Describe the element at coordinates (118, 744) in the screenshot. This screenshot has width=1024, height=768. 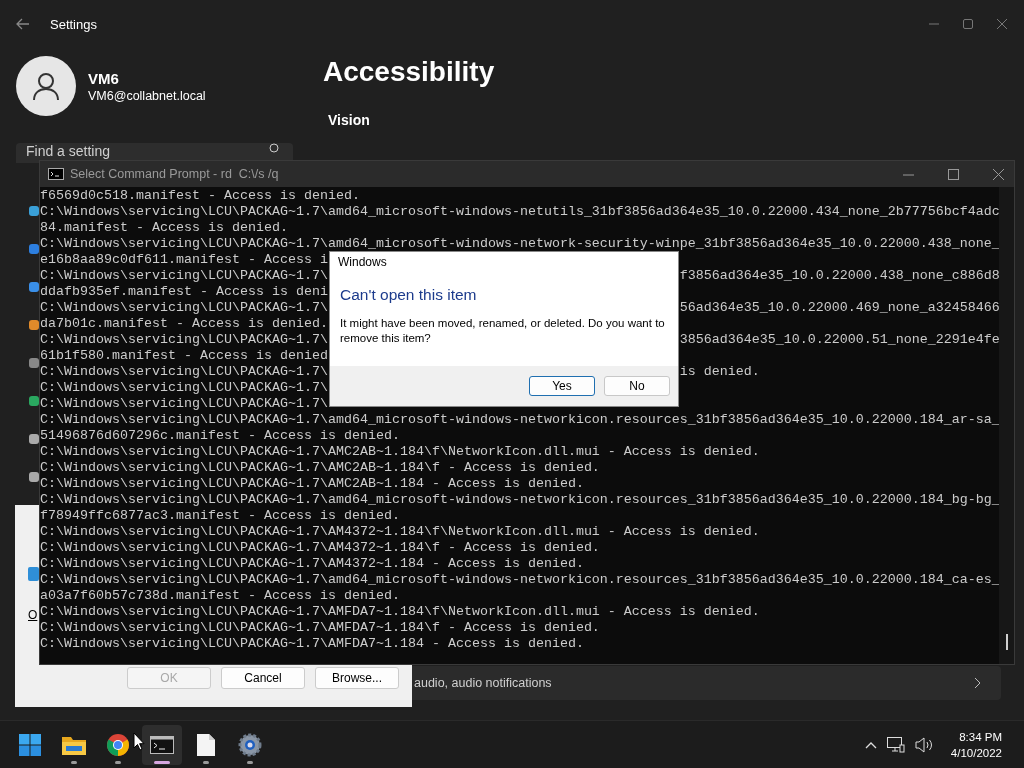
I see `browser-icon` at that location.